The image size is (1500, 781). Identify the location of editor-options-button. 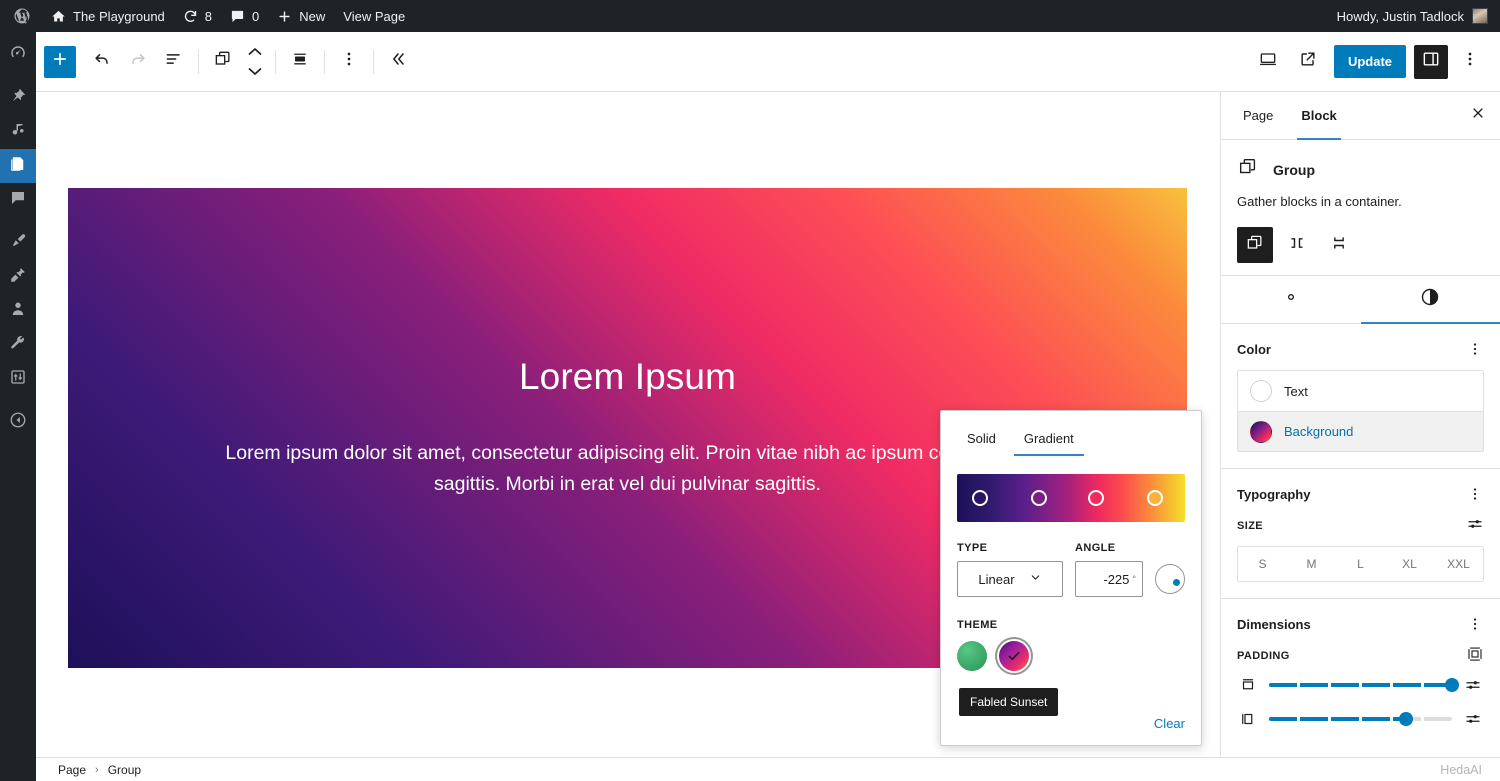
(1470, 62).